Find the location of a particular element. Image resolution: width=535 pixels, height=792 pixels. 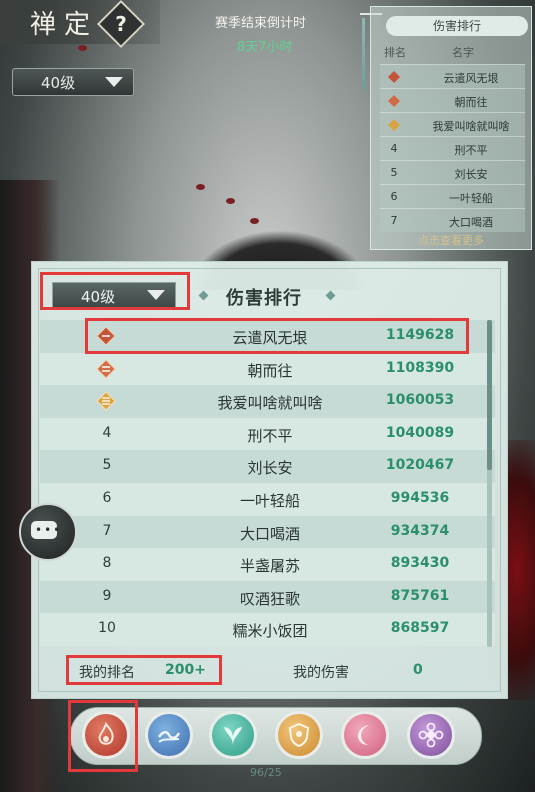

mini-row: 我爱叫啥就叫啥 is located at coordinates (452, 124).